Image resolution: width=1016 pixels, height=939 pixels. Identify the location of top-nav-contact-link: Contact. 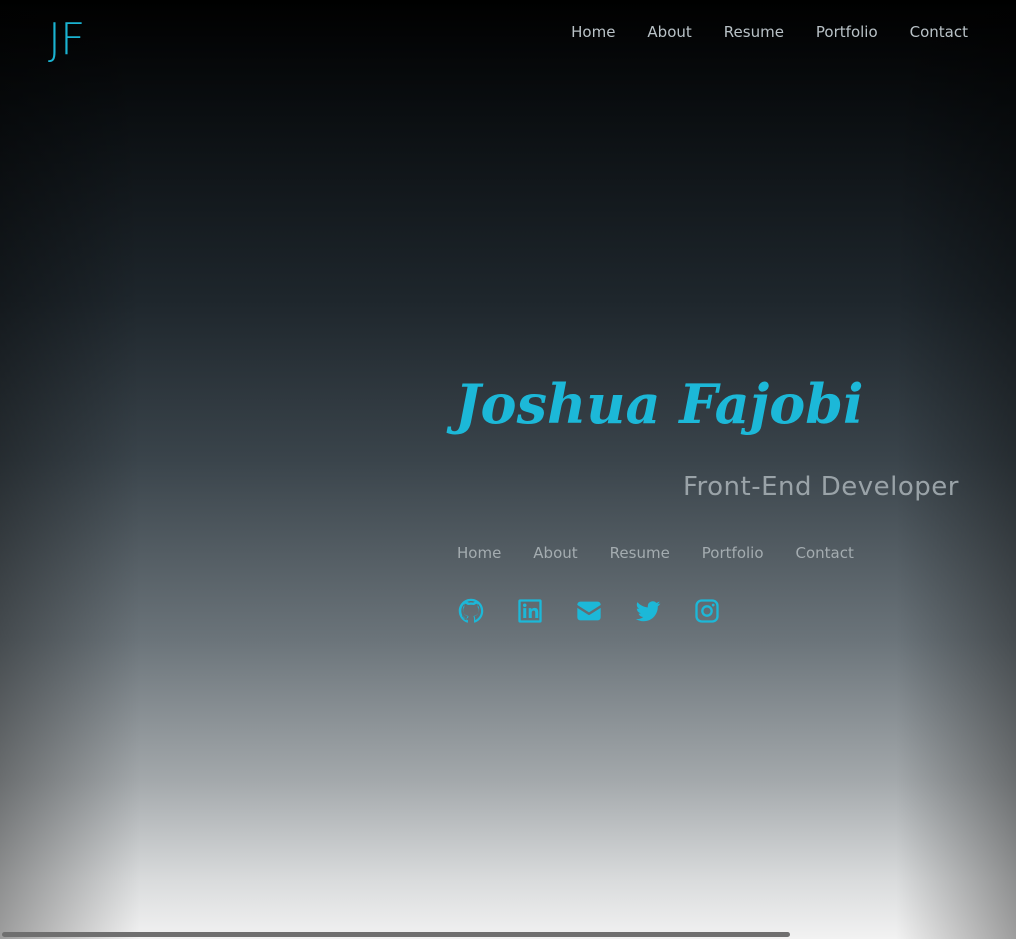
(939, 32).